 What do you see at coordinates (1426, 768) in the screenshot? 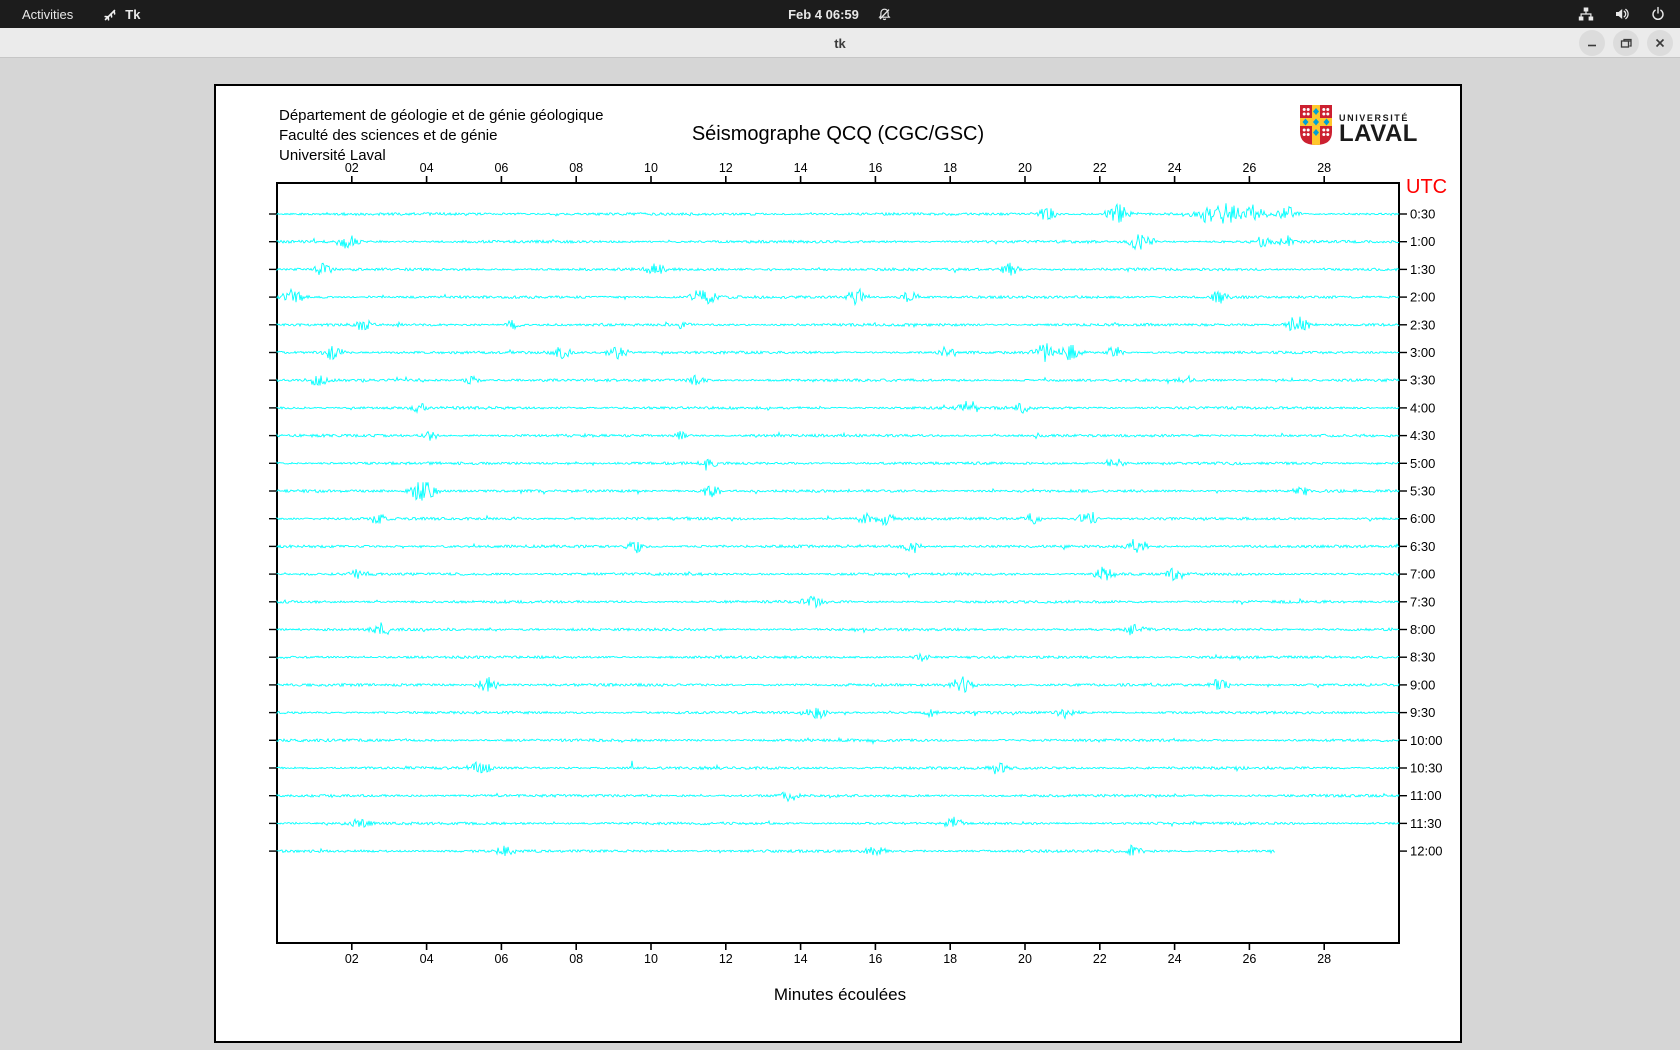
I see `utc-time-label: 10:30` at bounding box center [1426, 768].